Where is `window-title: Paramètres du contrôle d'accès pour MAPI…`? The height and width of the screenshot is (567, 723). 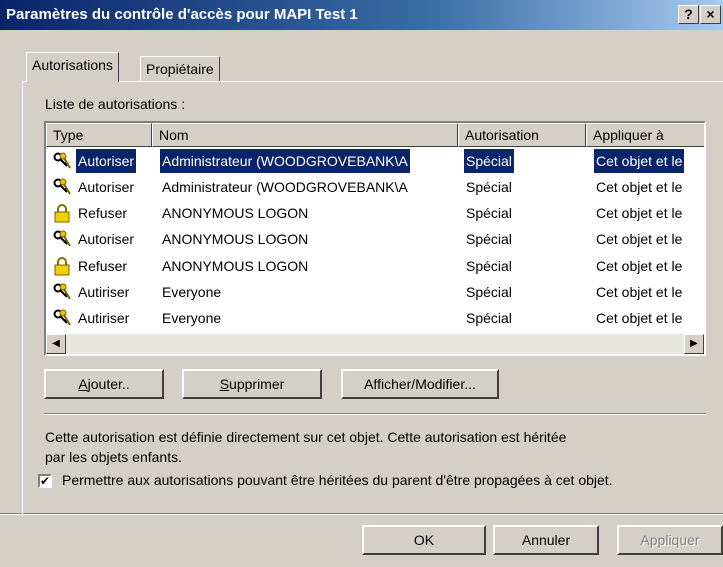 window-title: Paramètres du contrôle d'accès pour MAPI… is located at coordinates (182, 14).